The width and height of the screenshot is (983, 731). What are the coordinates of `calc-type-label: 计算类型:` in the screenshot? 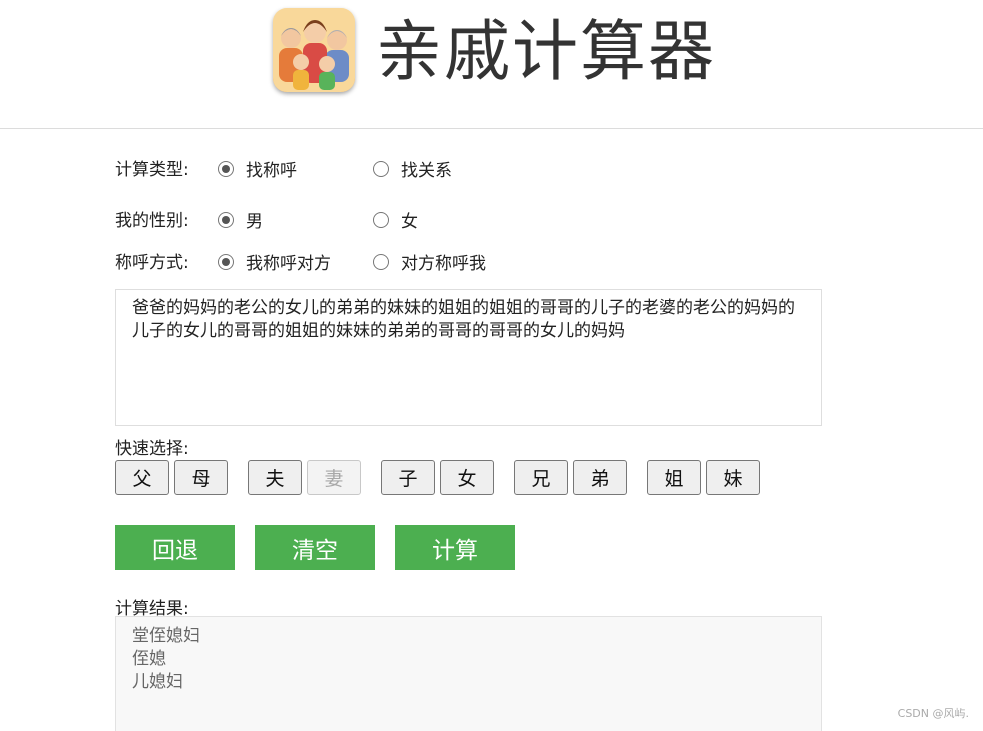 It's located at (152, 170).